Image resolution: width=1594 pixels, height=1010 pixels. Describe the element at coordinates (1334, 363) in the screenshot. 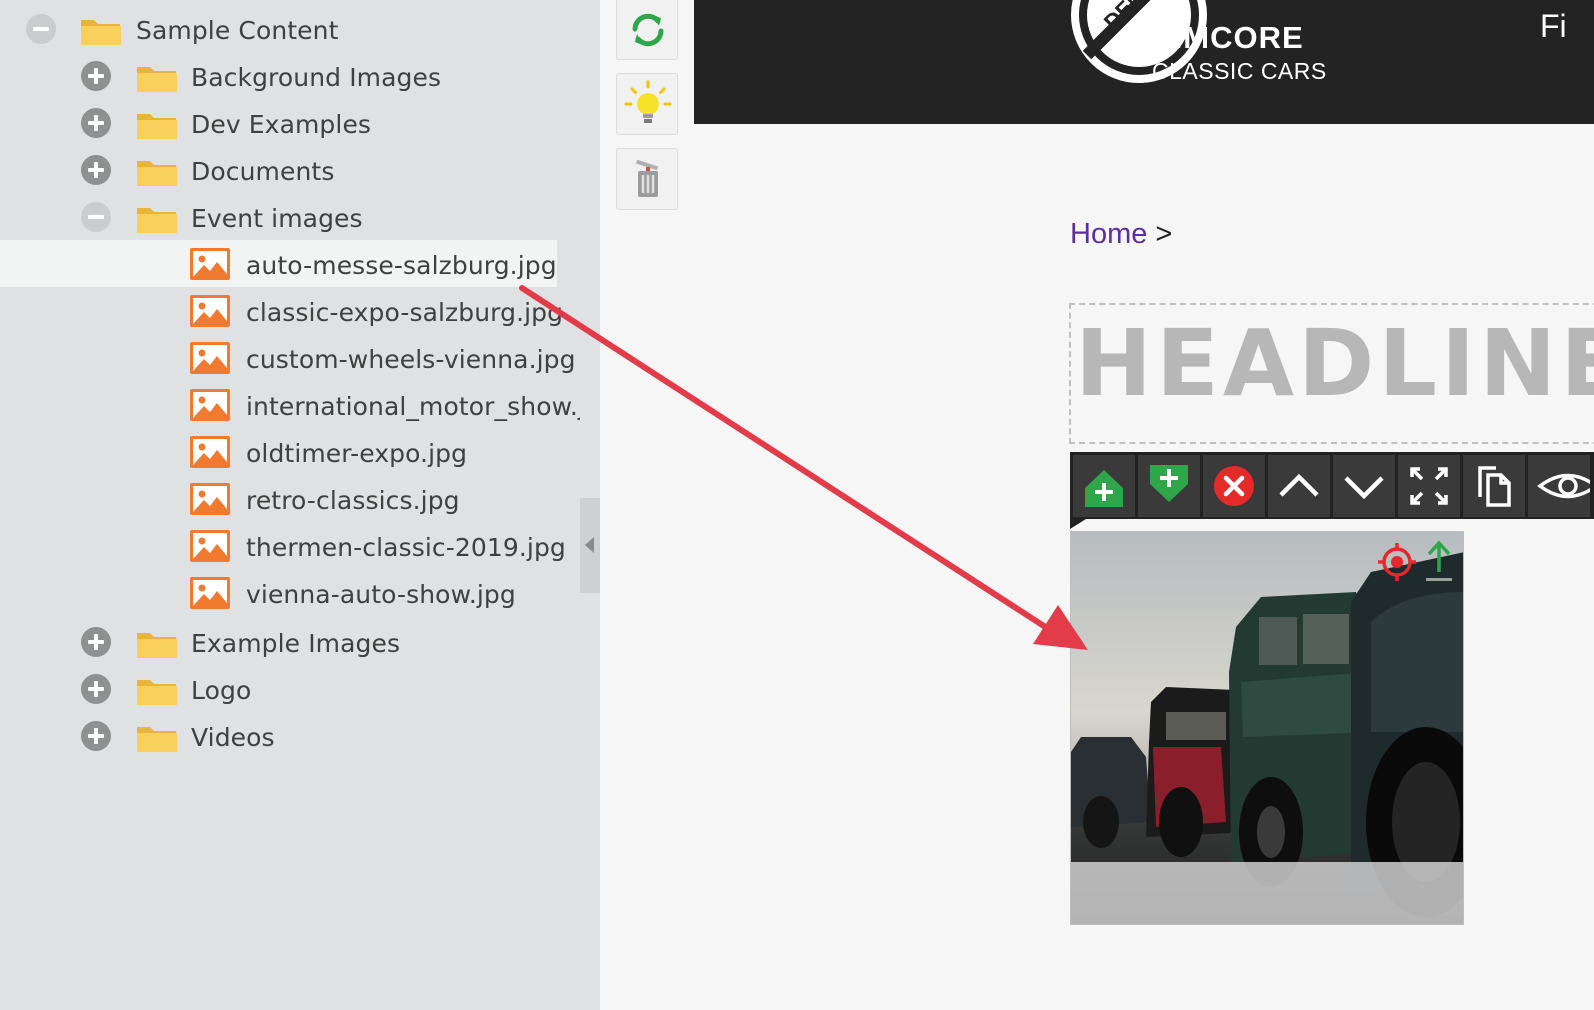

I see `headline-placeholder: HEADLINE` at that location.